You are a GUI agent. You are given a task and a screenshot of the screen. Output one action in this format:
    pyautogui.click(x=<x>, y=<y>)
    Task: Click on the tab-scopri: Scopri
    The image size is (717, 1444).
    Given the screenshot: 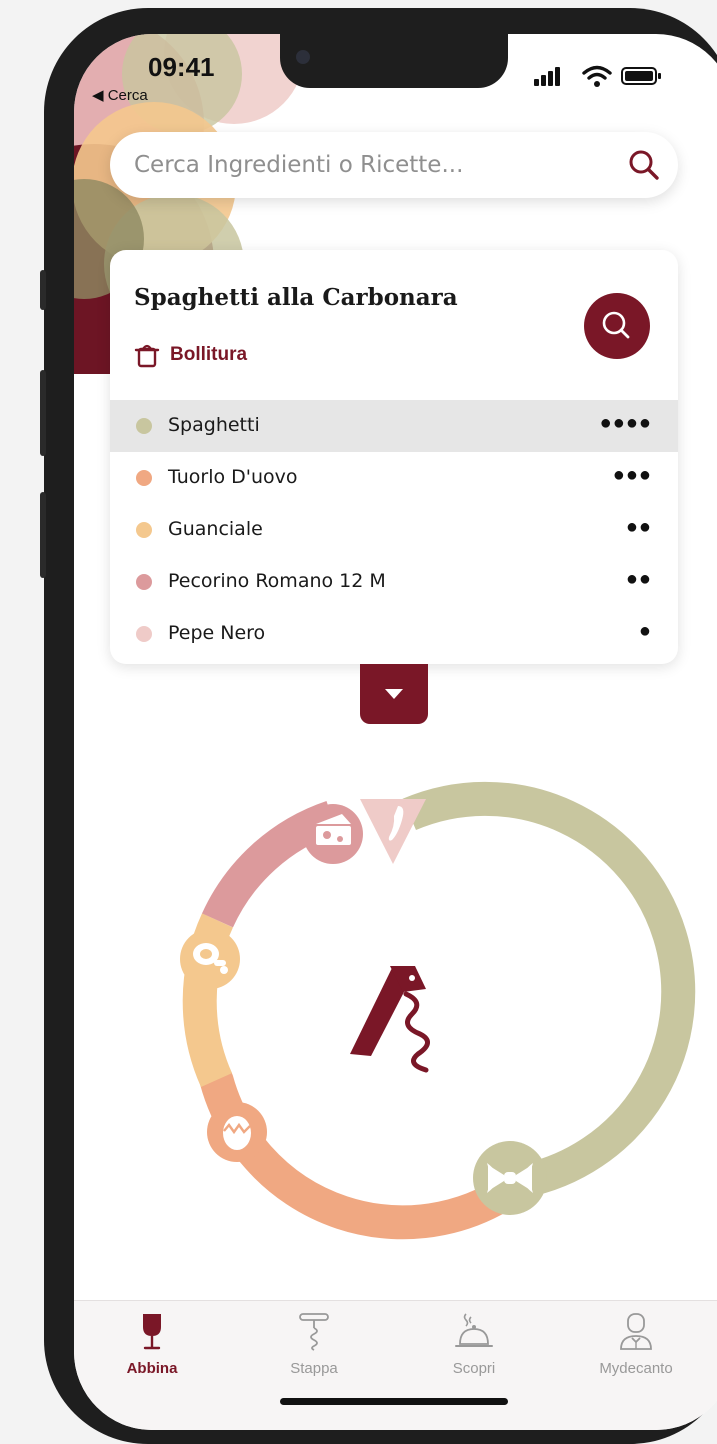 What is the action you would take?
    pyautogui.click(x=474, y=1344)
    